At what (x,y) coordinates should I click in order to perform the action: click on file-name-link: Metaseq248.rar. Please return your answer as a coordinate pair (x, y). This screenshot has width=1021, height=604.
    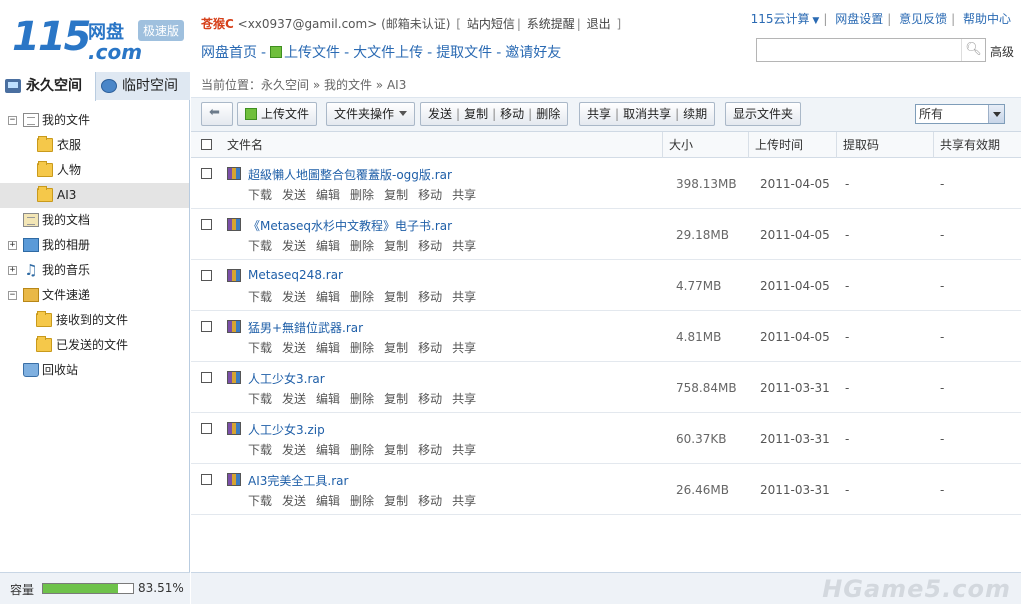
    Looking at the image, I should click on (295, 275).